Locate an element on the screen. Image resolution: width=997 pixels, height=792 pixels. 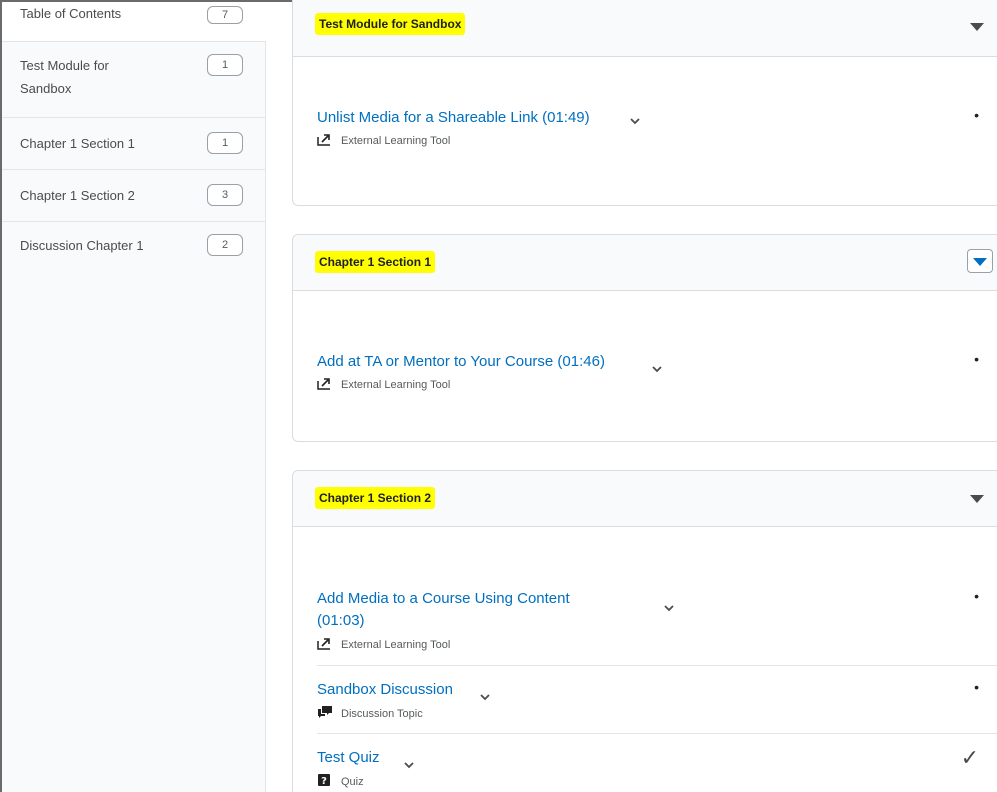
module-title: Test Module for Sandbox is located at coordinates (390, 24).